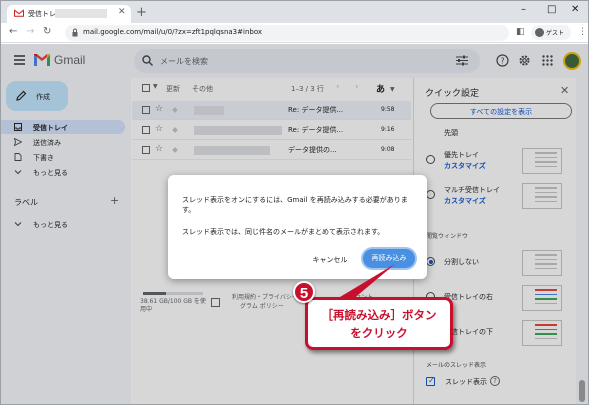  What do you see at coordinates (523, 9) in the screenshot?
I see `minimize-button: –` at bounding box center [523, 9].